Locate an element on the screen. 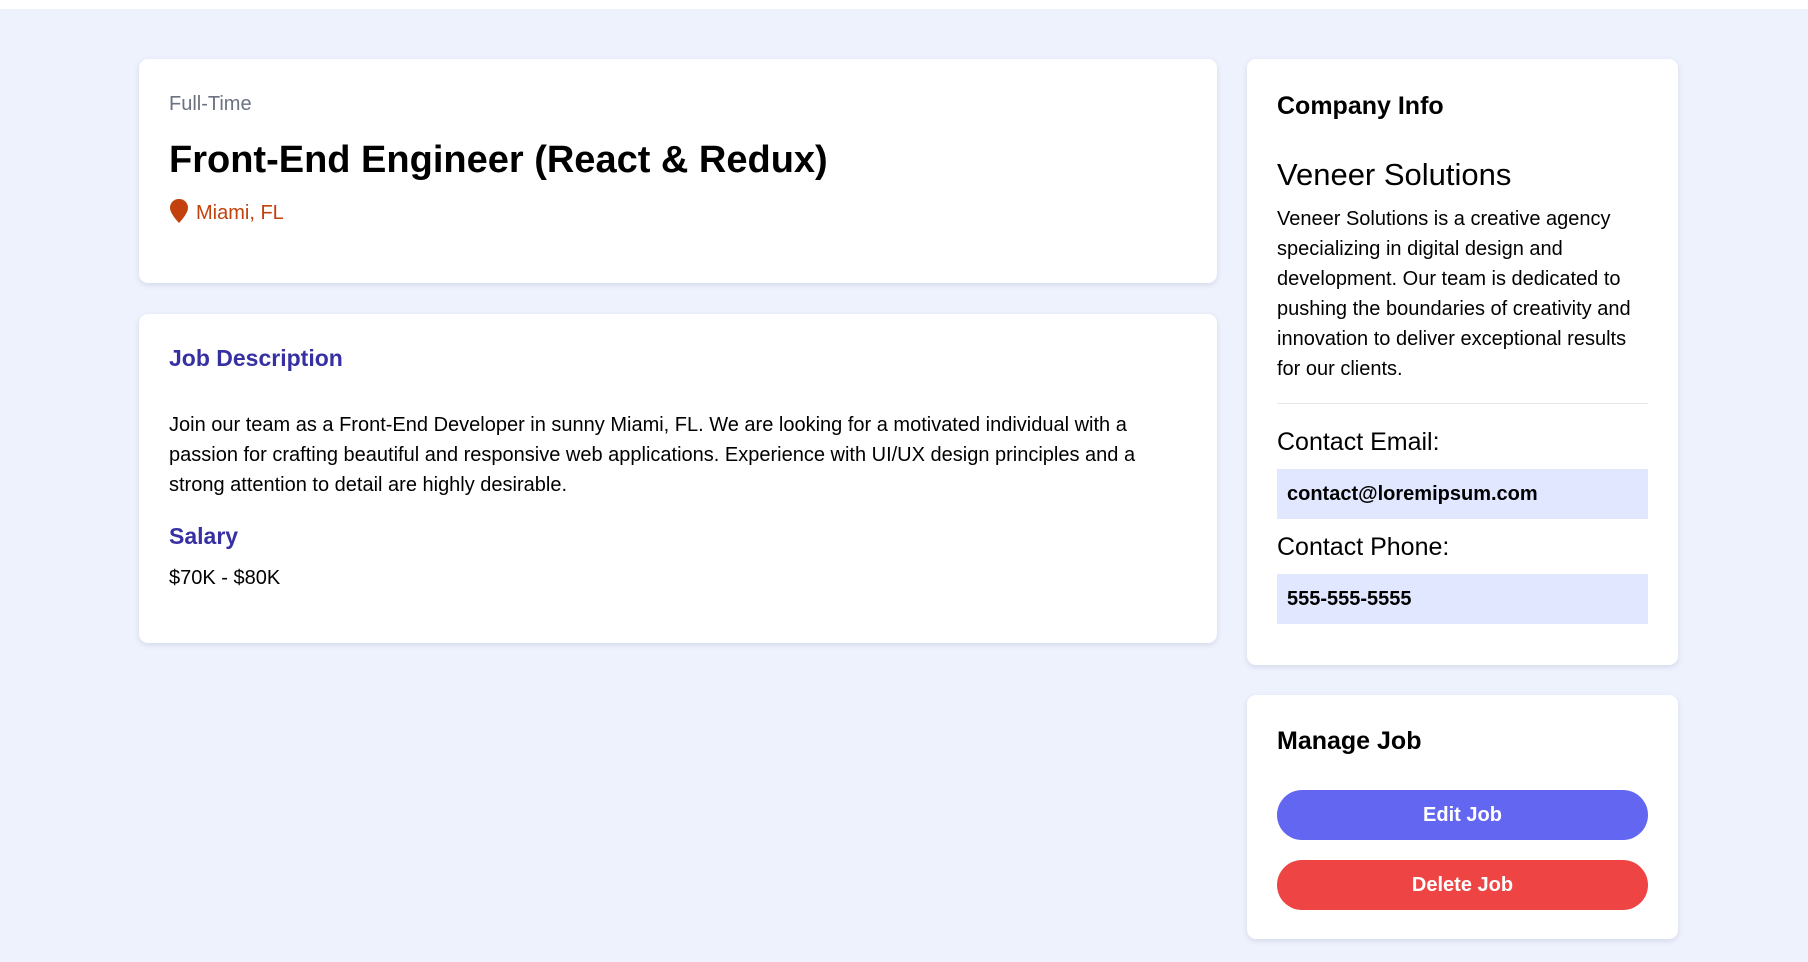 This screenshot has height=962, width=1808. divider is located at coordinates (1462, 403).